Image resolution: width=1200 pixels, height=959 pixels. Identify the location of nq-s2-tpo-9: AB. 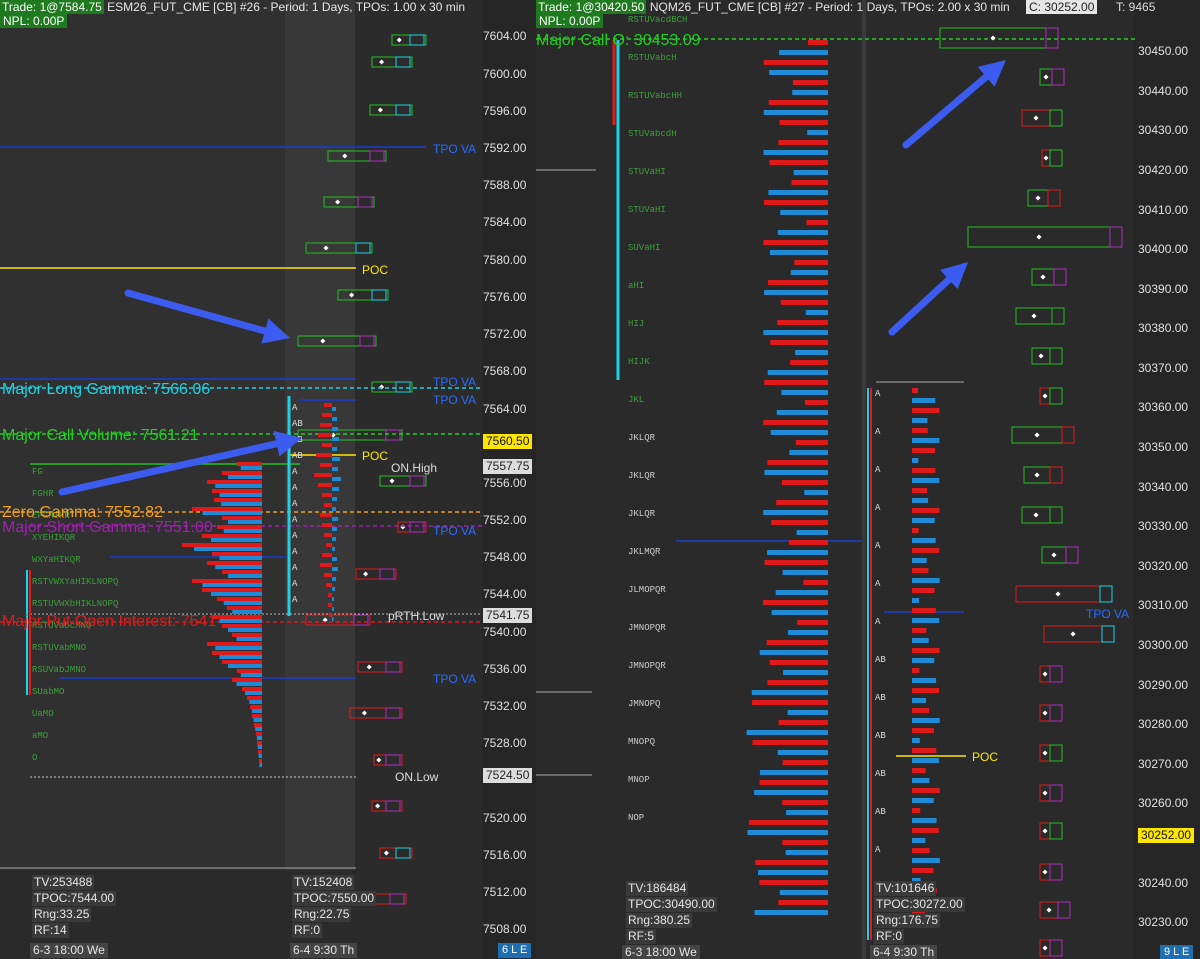
(880, 736).